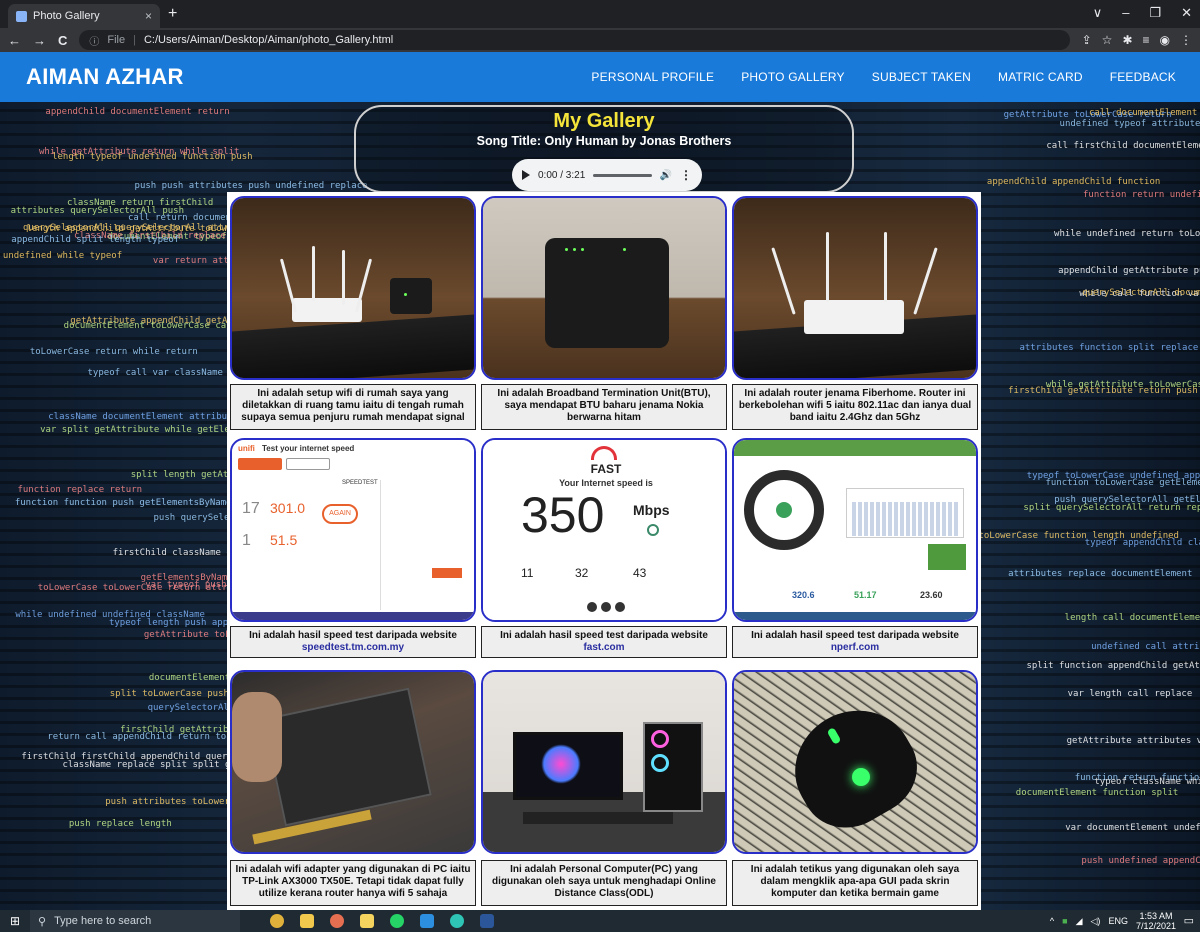 The height and width of the screenshot is (932, 1200). Describe the element at coordinates (353, 648) in the screenshot. I see `caption-link: speedtest.tm.com.my` at that location.